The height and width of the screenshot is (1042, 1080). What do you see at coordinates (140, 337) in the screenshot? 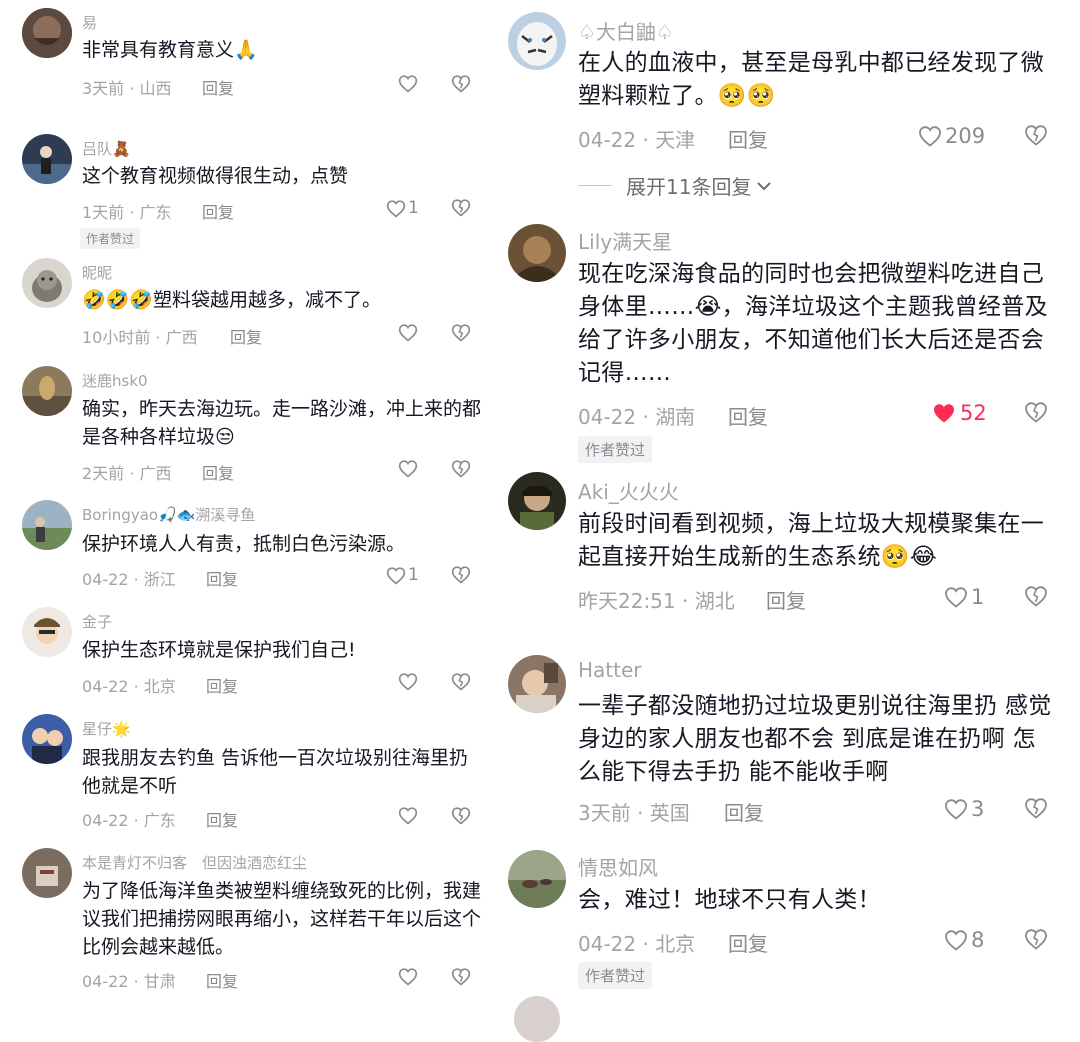
I see `comment-meta: 10小时前 · 广西` at bounding box center [140, 337].